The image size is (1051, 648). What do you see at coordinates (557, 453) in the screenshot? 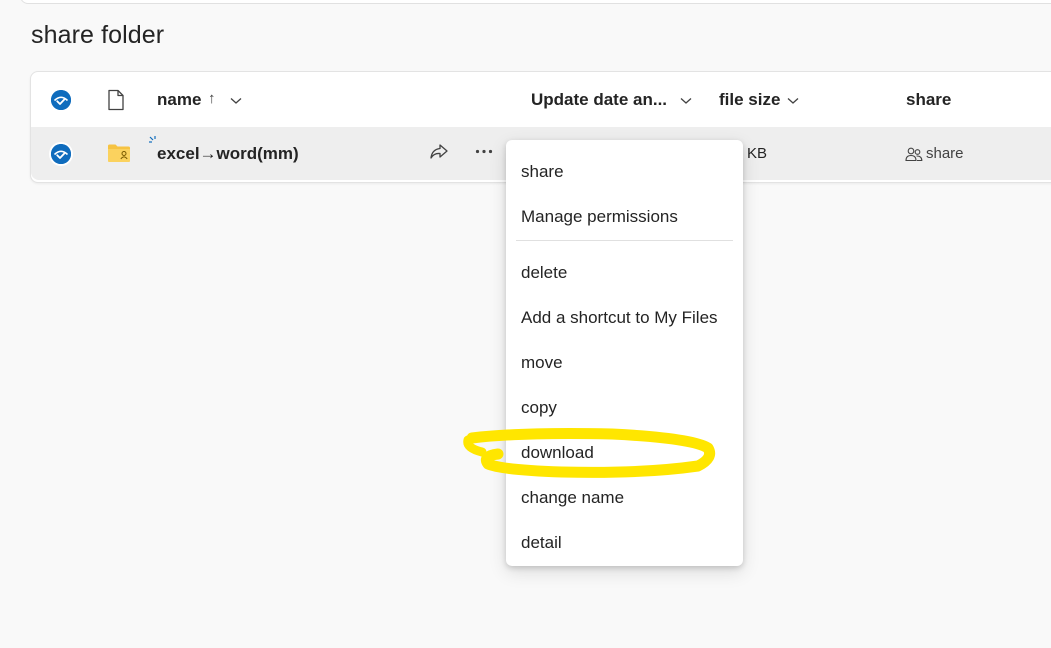
I see `menu-item-download: download` at bounding box center [557, 453].